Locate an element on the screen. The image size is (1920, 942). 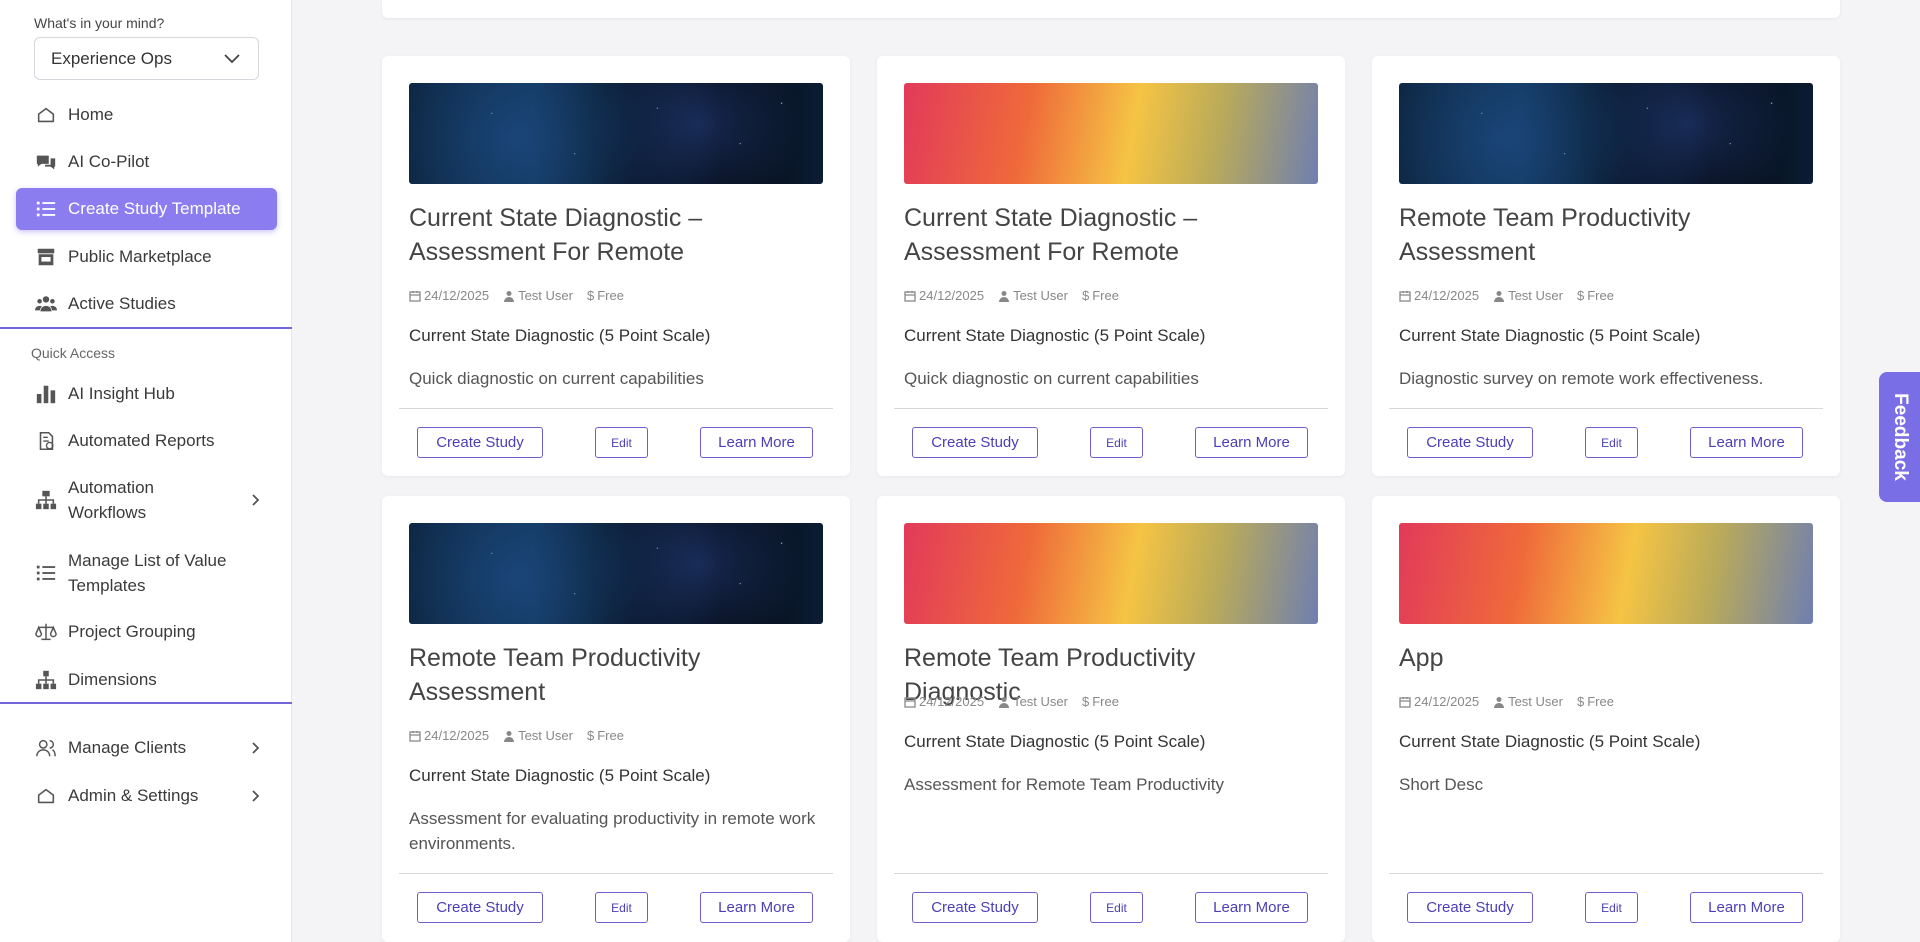
nav-copilot: AI Co-Pilot is located at coordinates (146, 162).